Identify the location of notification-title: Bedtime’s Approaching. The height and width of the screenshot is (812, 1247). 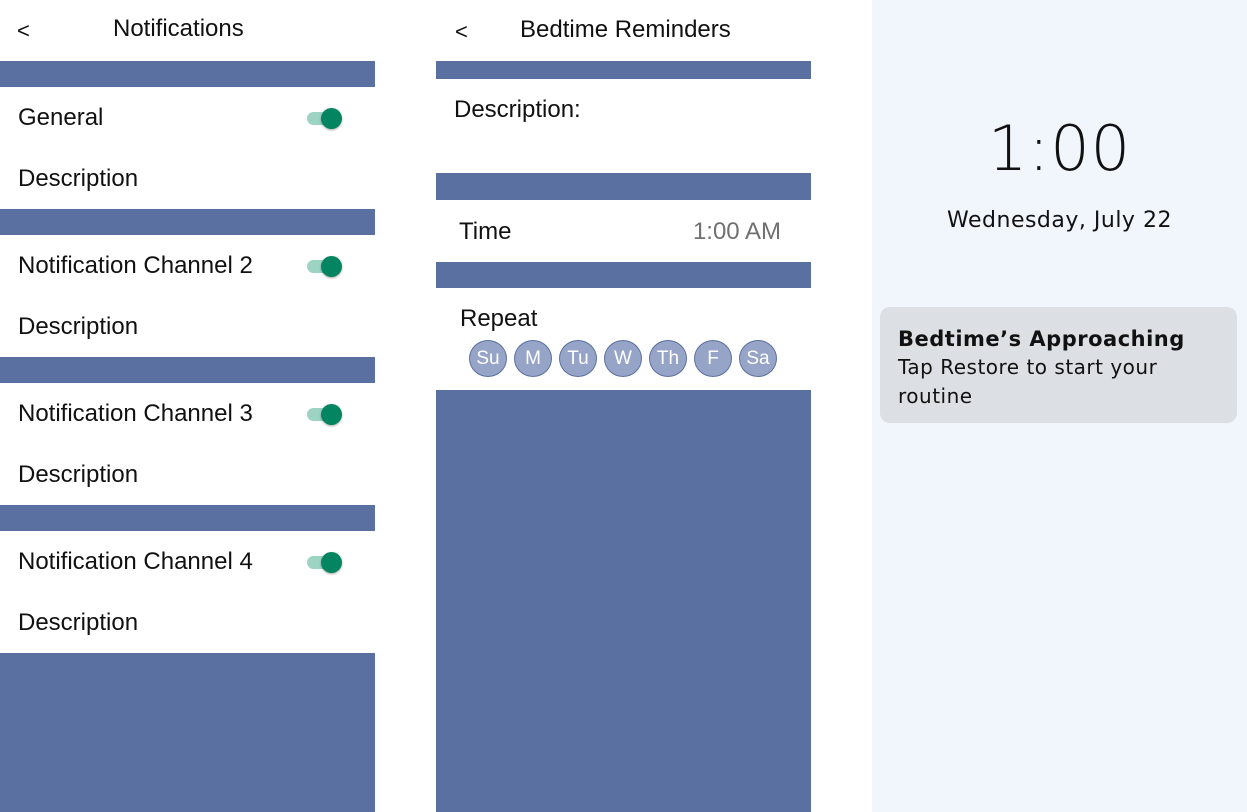
(1041, 339).